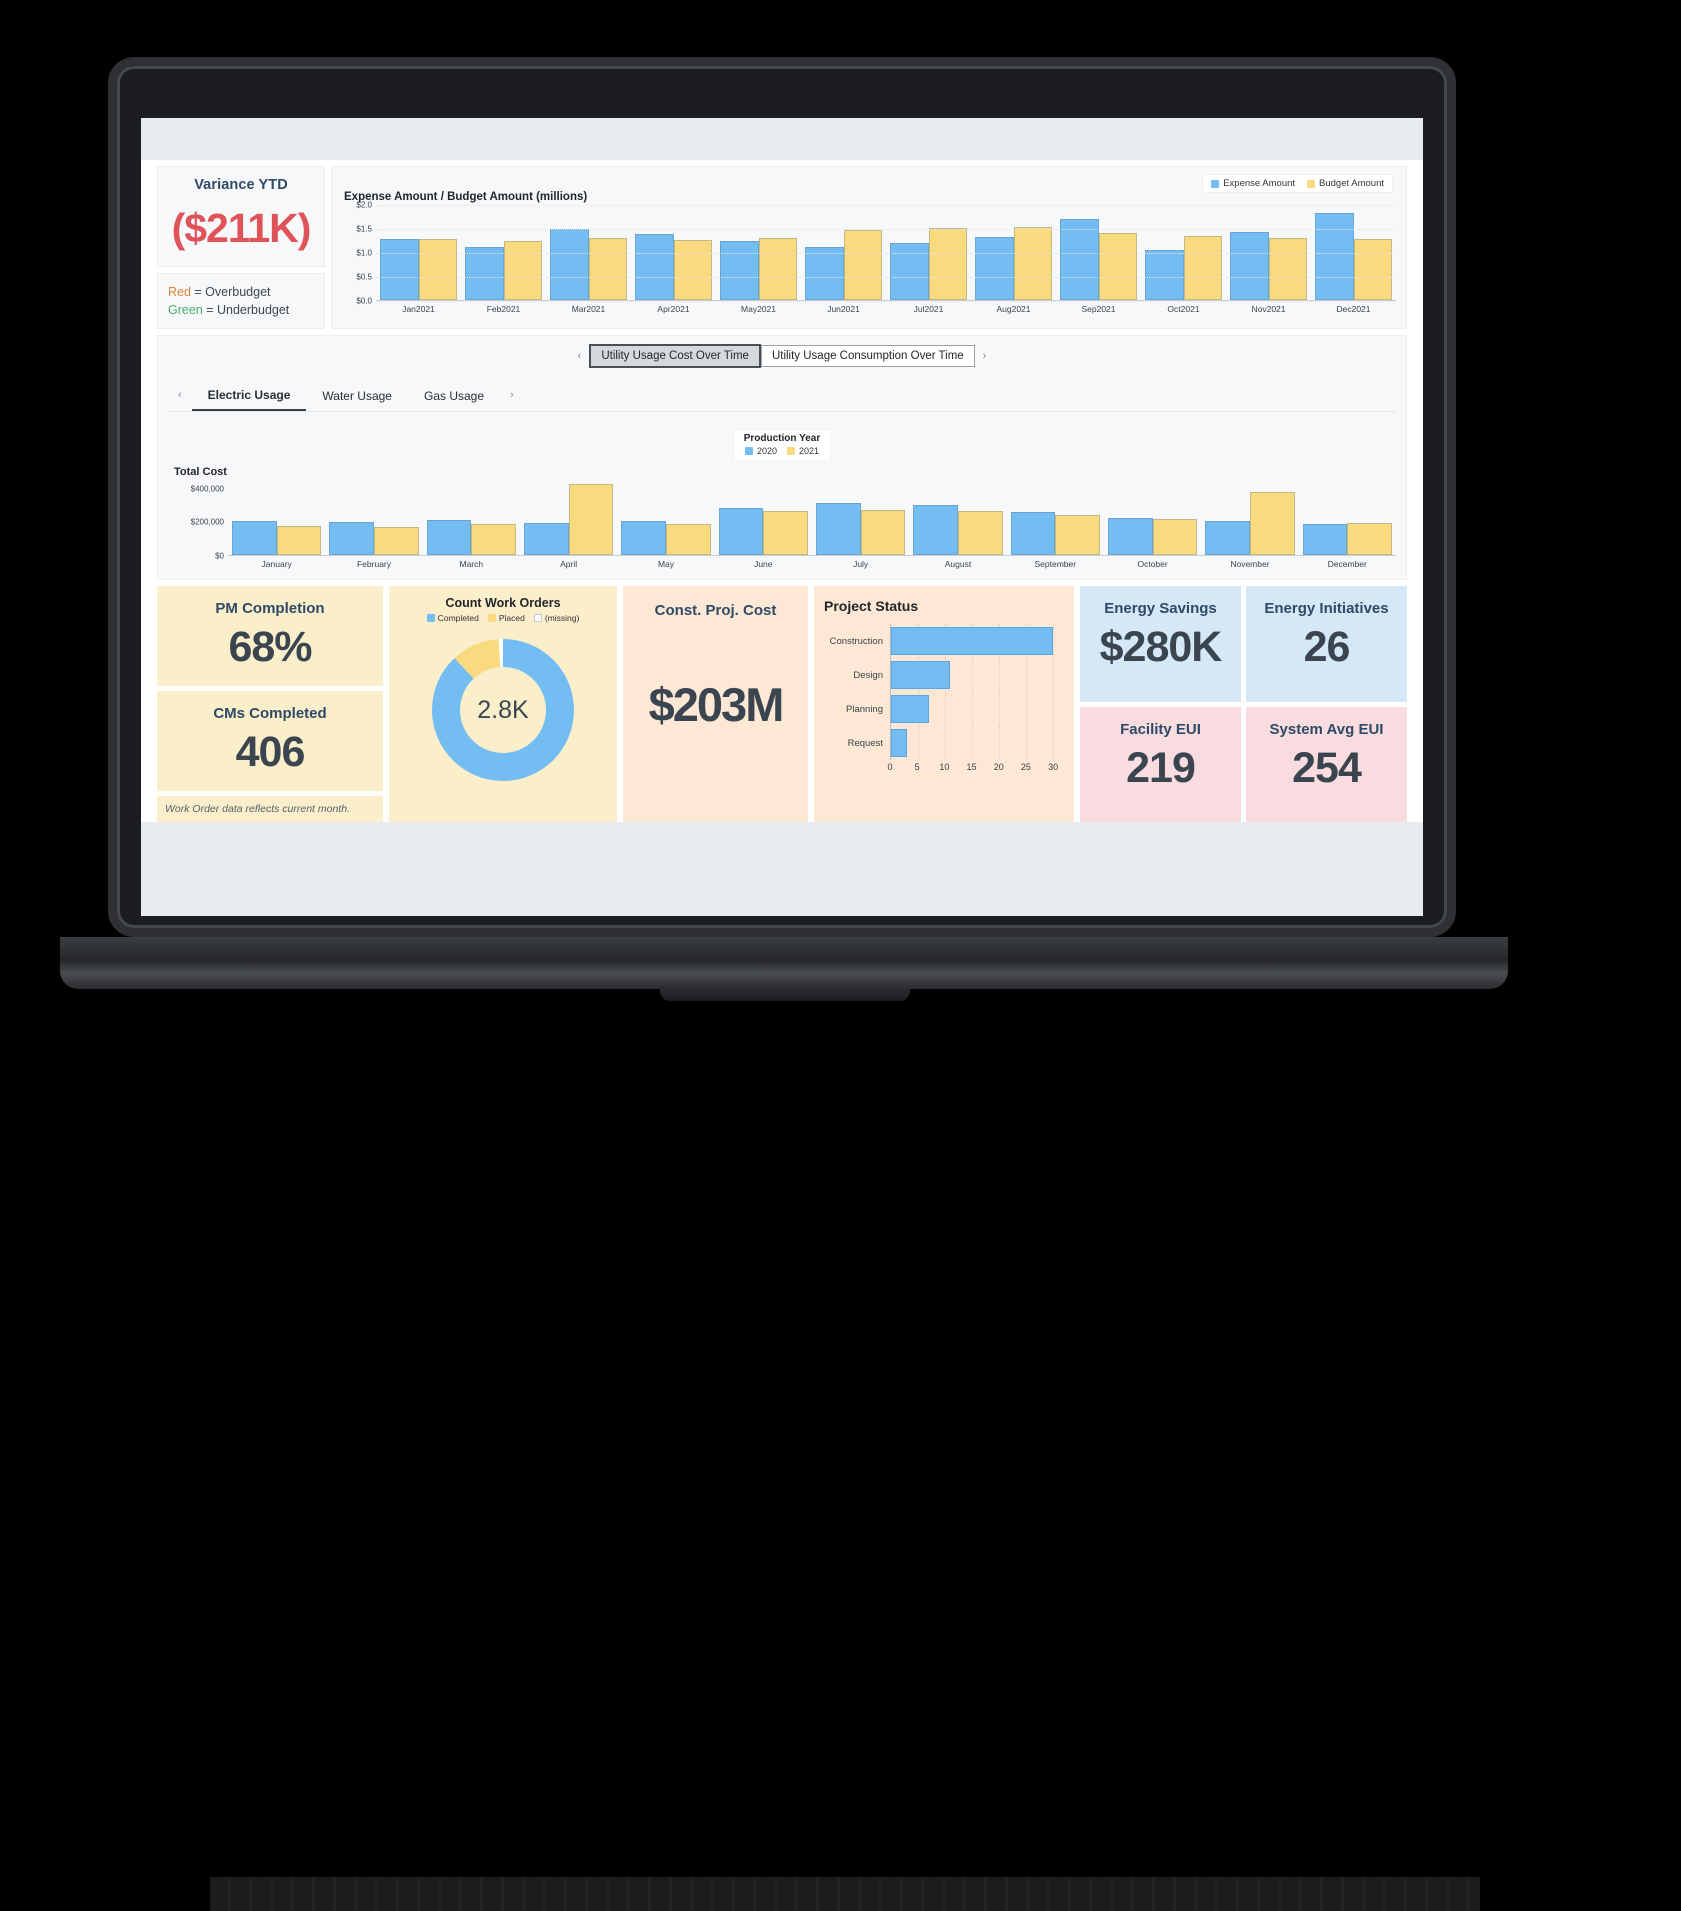 Image resolution: width=1681 pixels, height=1911 pixels. Describe the element at coordinates (1326, 764) in the screenshot. I see `system-avg-eui-card: System Avg EUI 254` at that location.